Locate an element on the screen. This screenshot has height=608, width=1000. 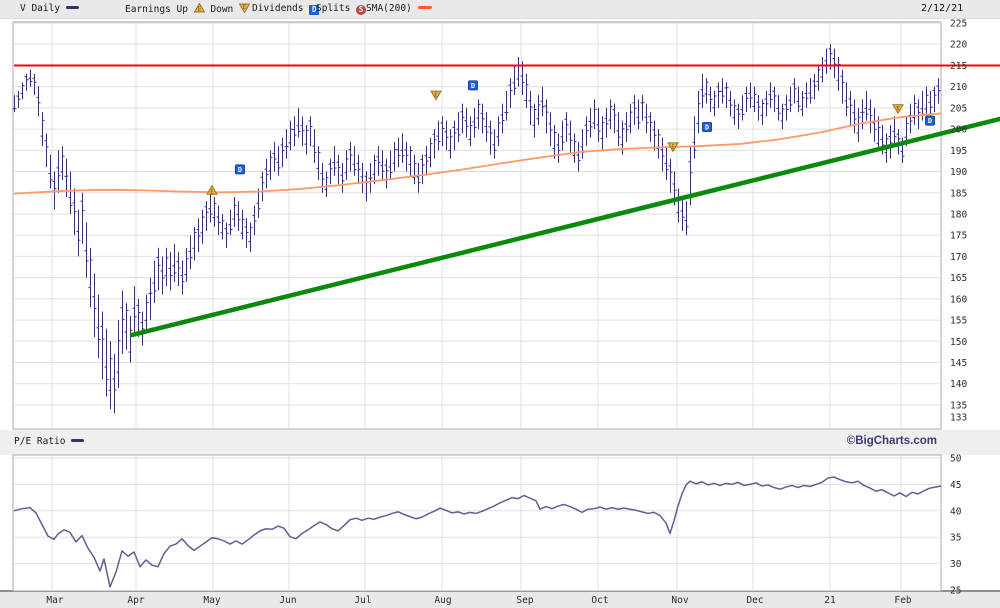
month-tick-label: Jun is located at coordinates (287, 600).